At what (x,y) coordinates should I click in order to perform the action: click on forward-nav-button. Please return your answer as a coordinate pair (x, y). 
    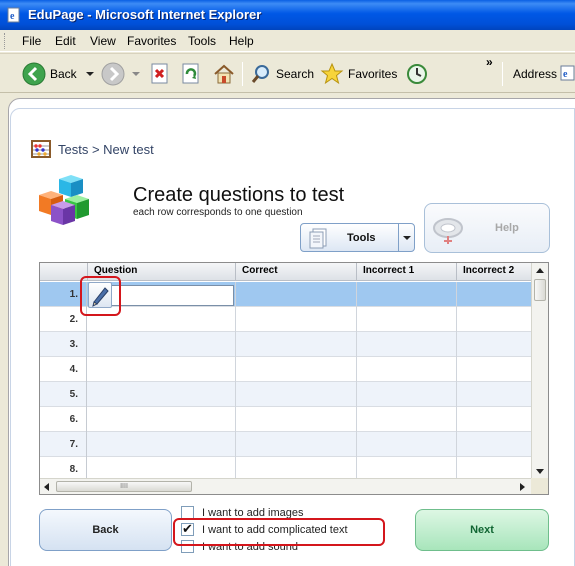
    Looking at the image, I should click on (121, 74).